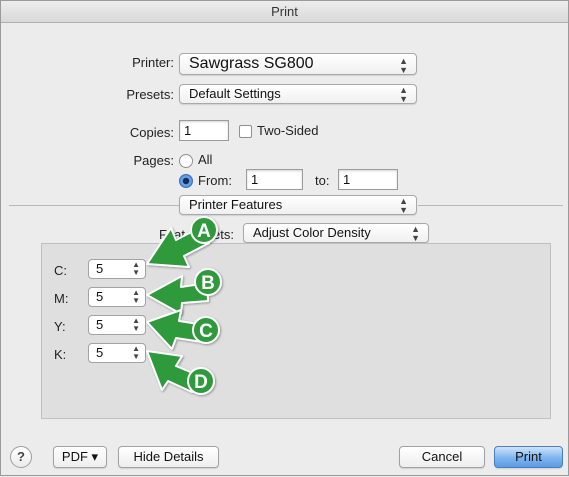 The image size is (569, 477). Describe the element at coordinates (21, 457) in the screenshot. I see `help-button: ?` at that location.